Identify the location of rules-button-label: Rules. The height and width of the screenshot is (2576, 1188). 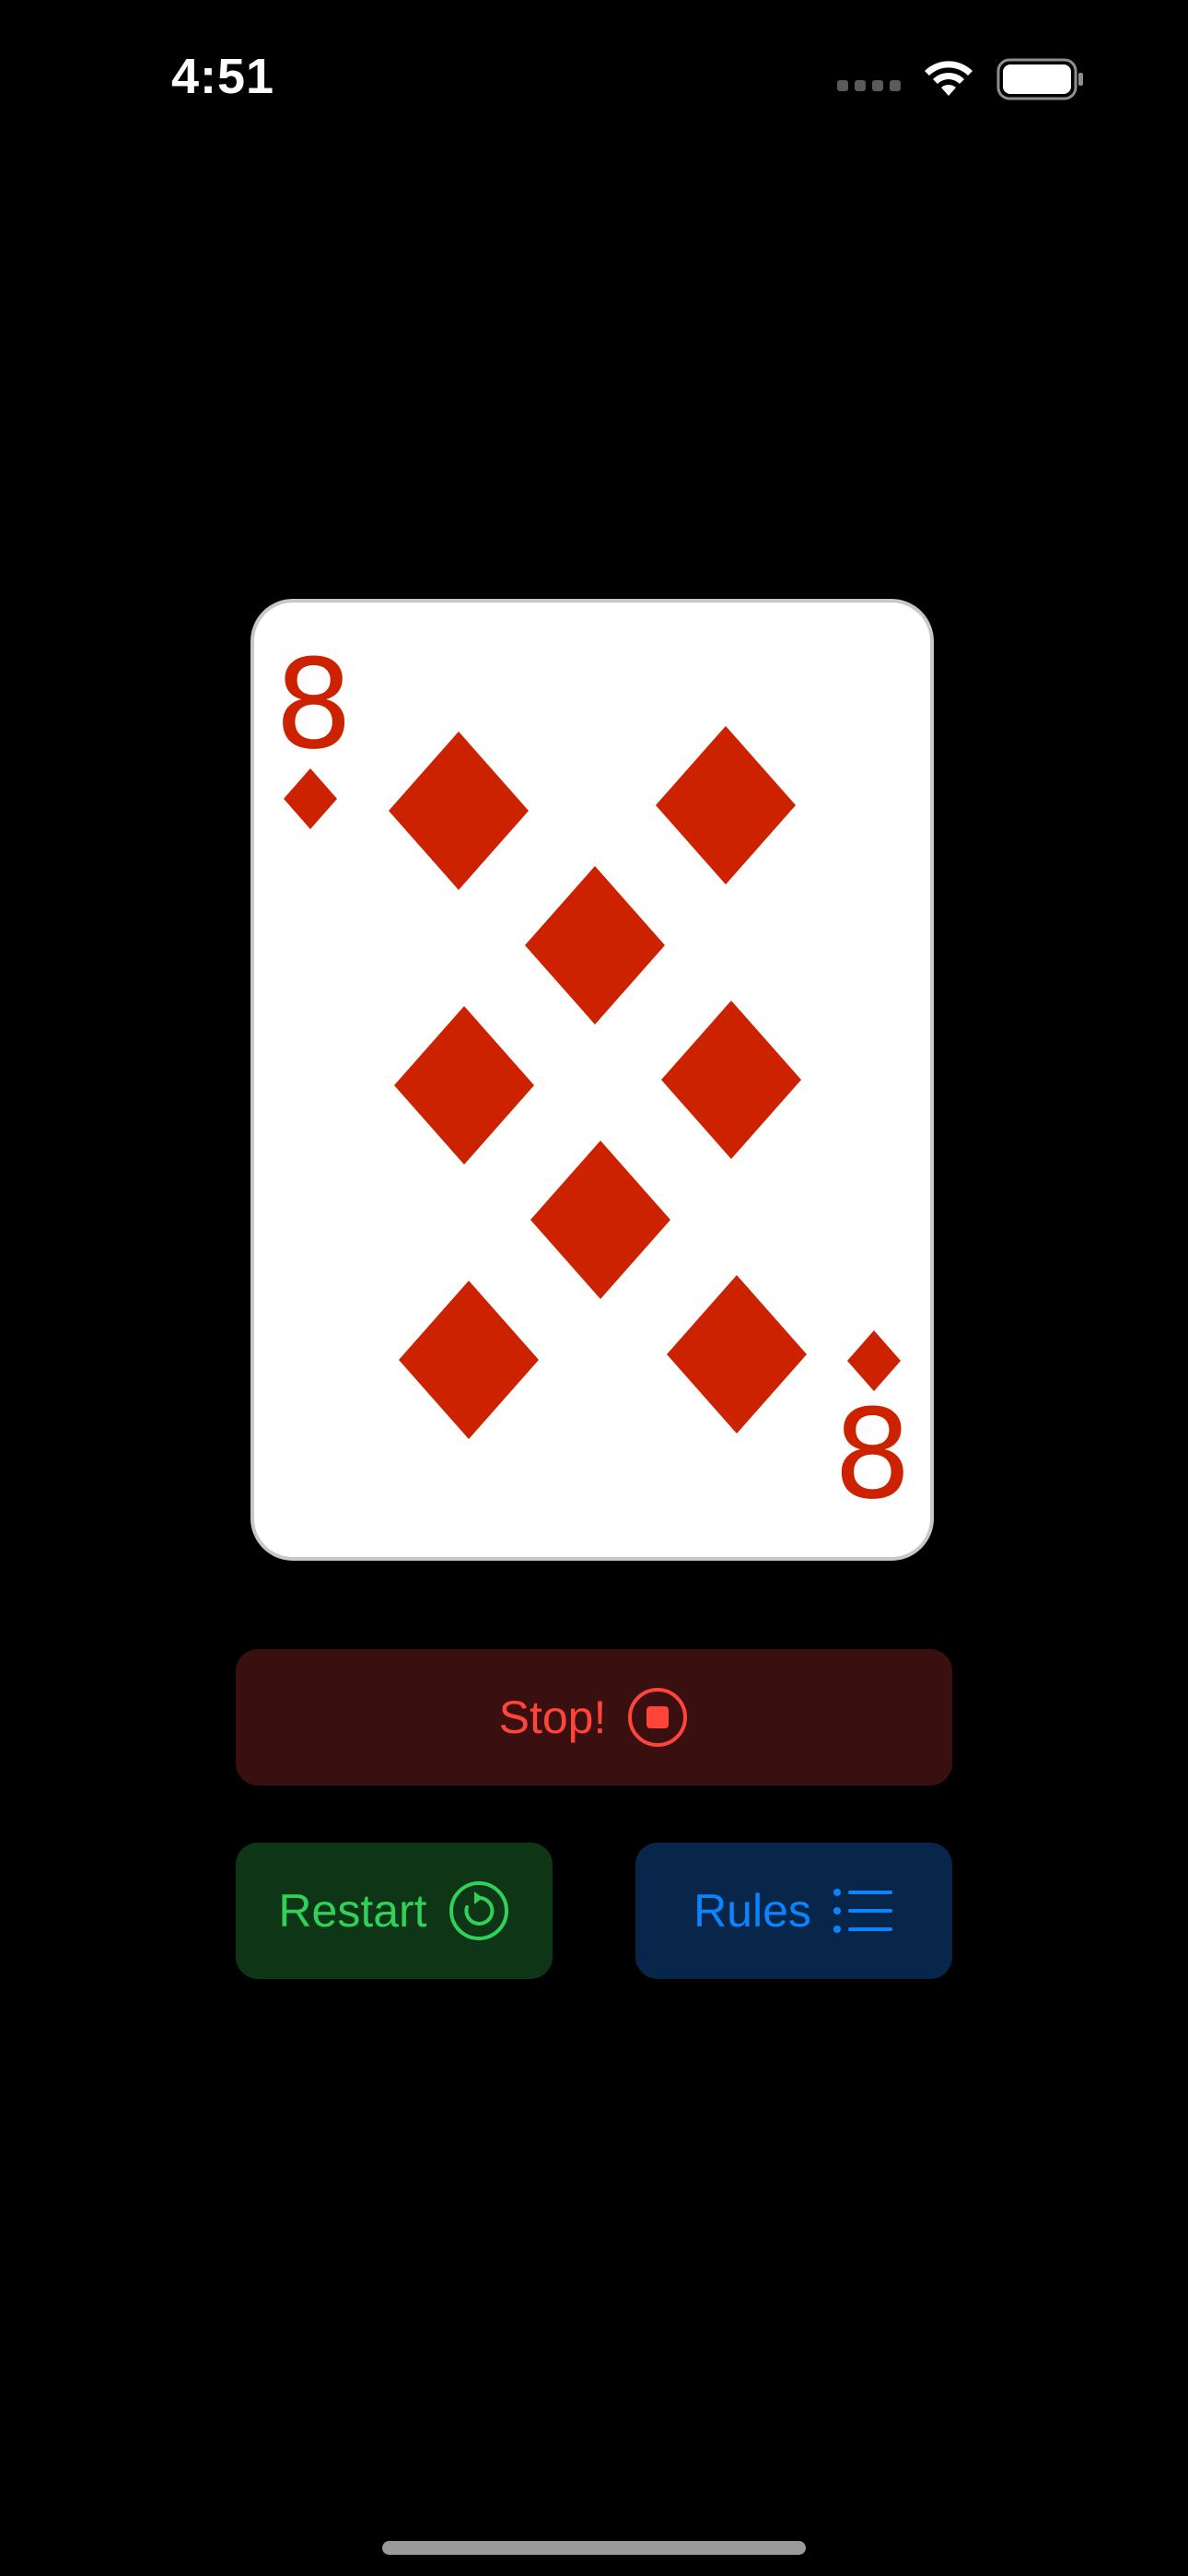
(752, 1911).